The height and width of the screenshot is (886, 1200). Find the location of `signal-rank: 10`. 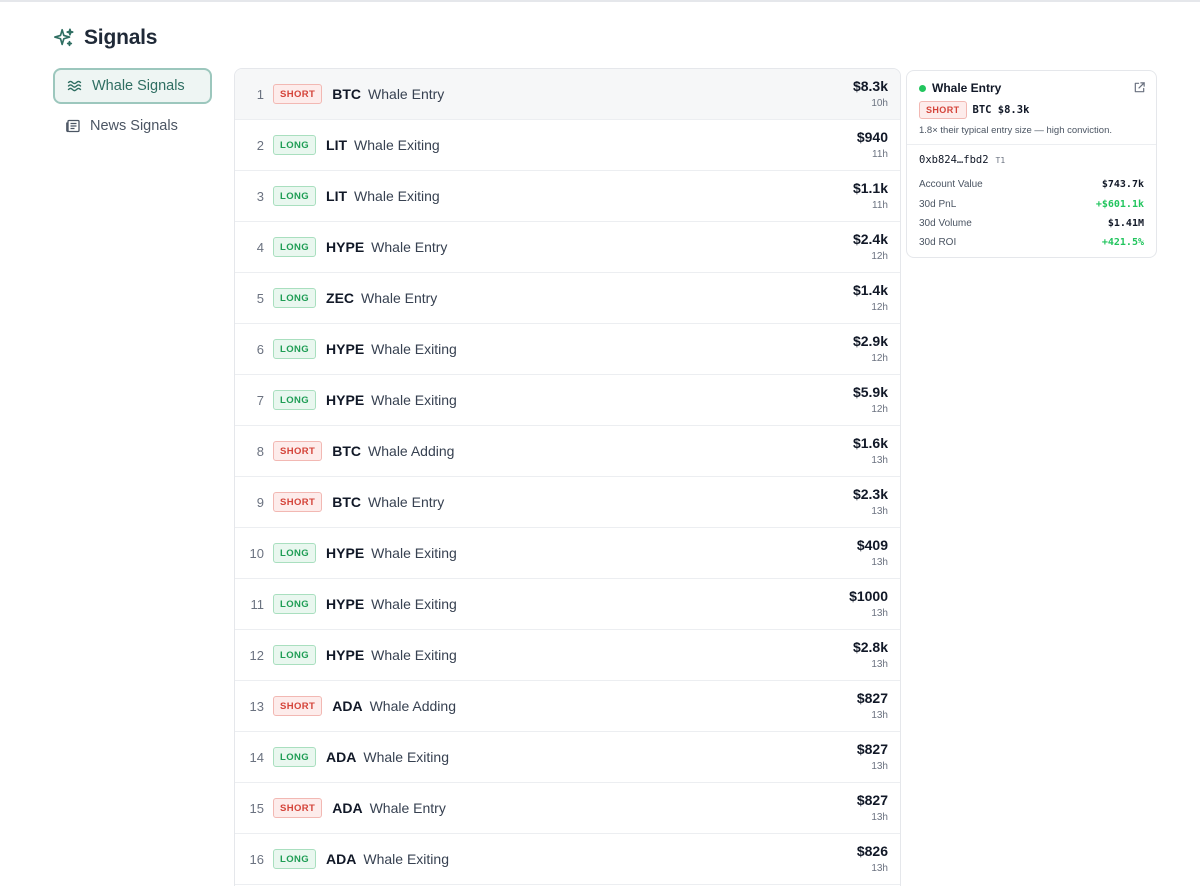

signal-rank: 10 is located at coordinates (256, 553).